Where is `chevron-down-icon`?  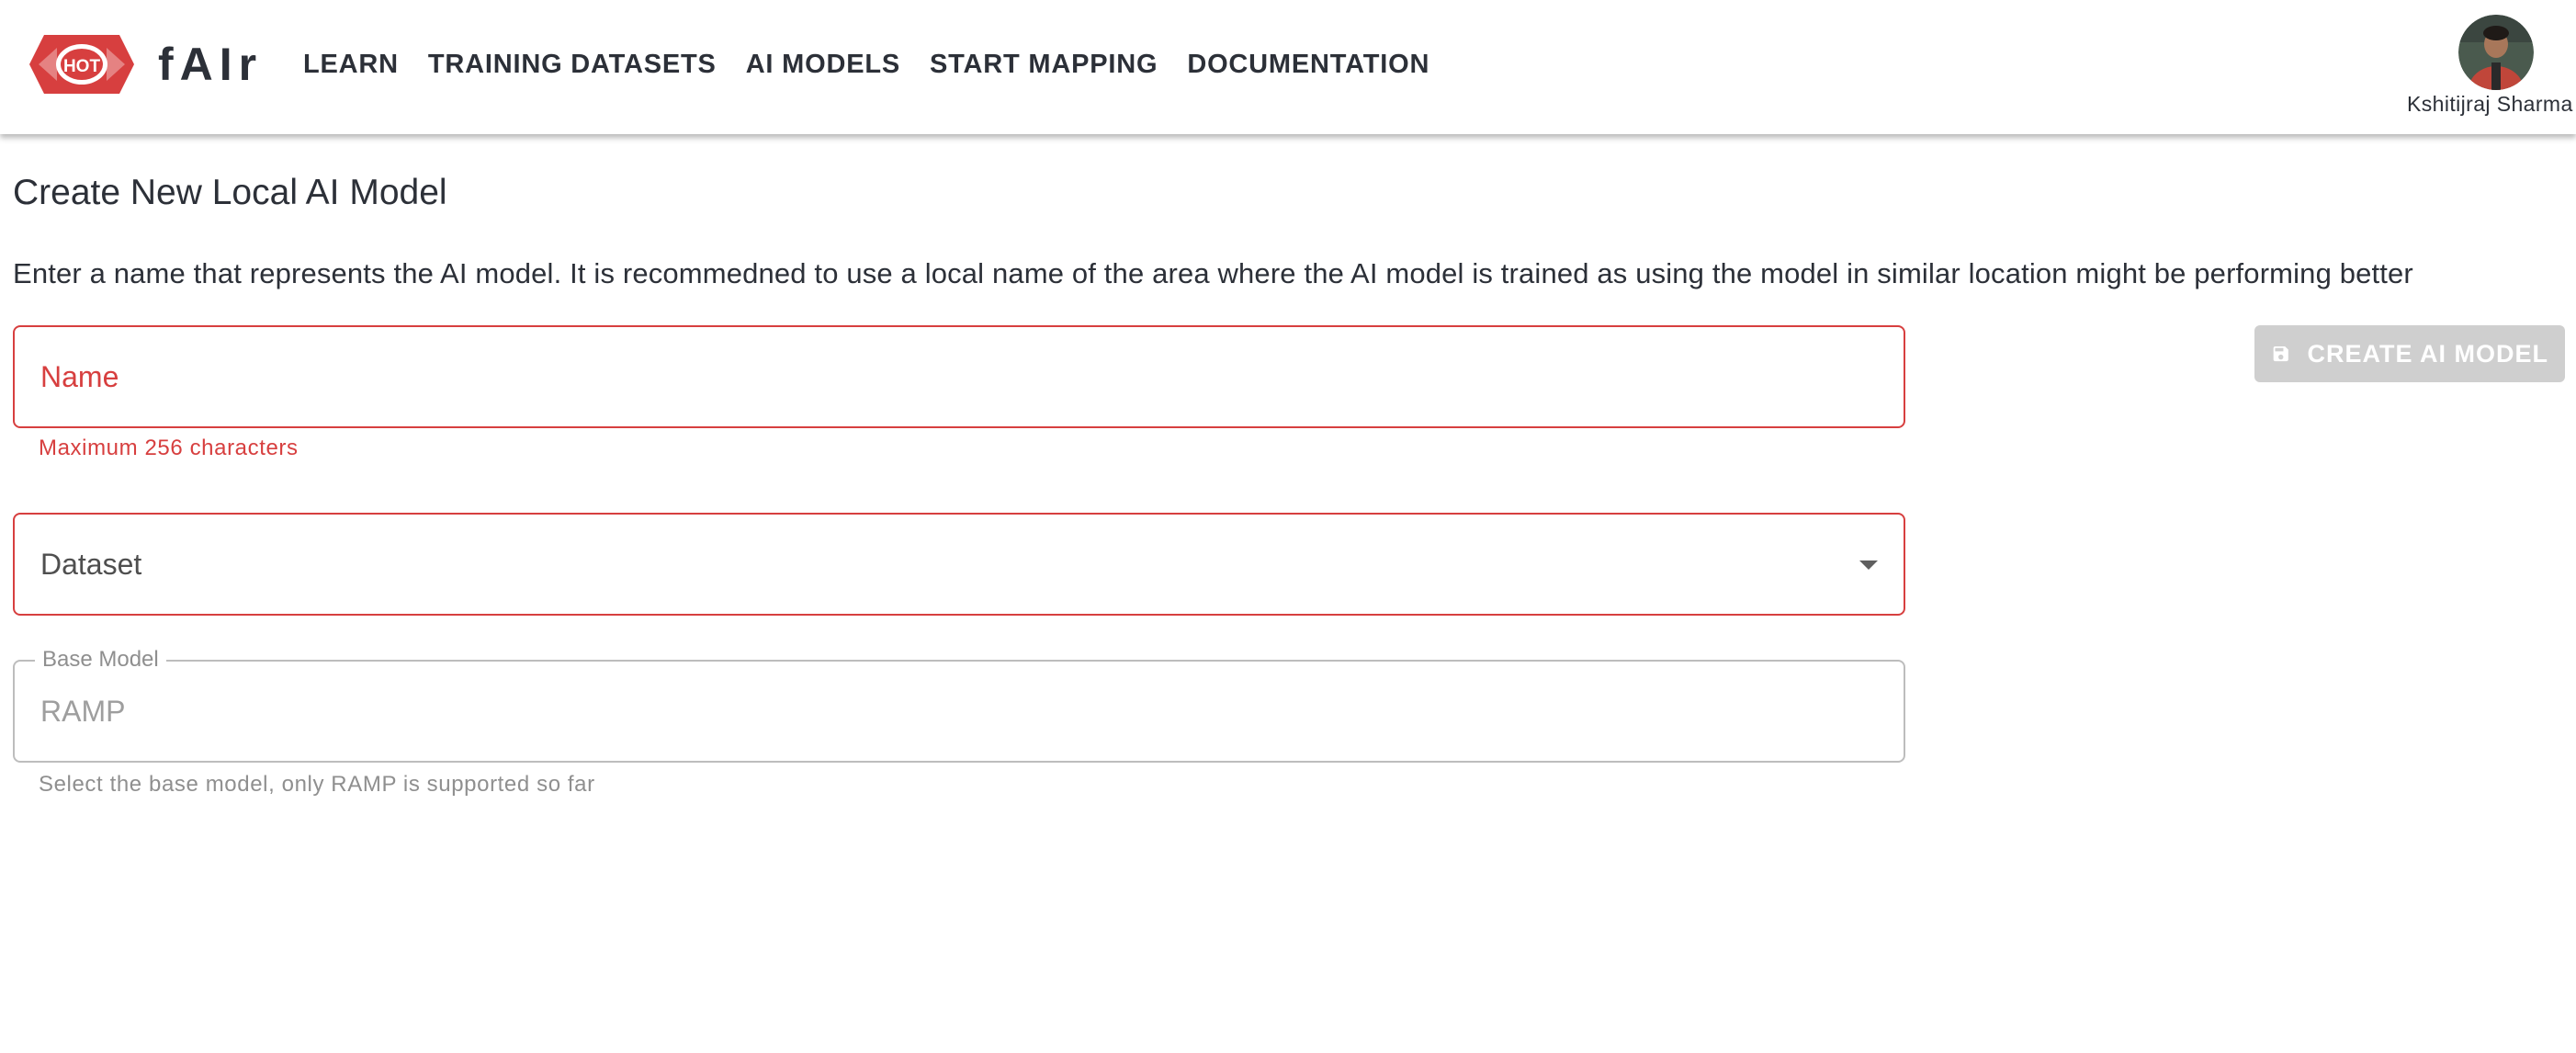 chevron-down-icon is located at coordinates (1868, 565).